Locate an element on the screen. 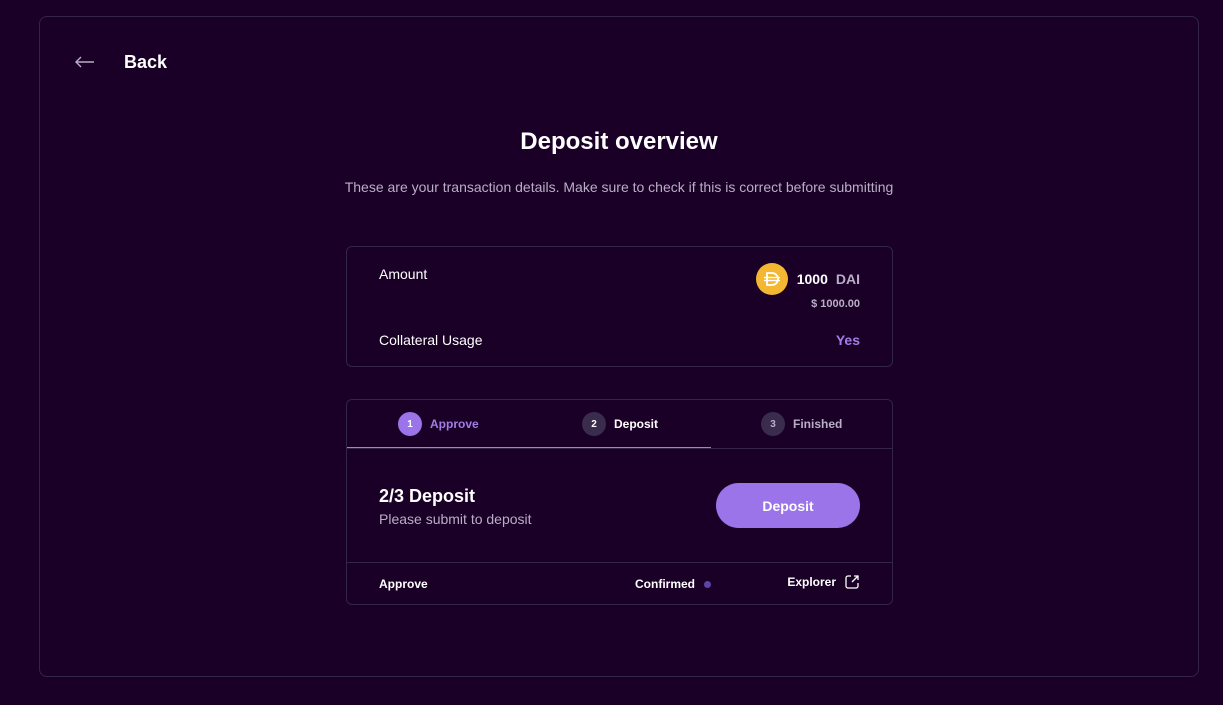  amount-symbol: DAI is located at coordinates (847, 279).